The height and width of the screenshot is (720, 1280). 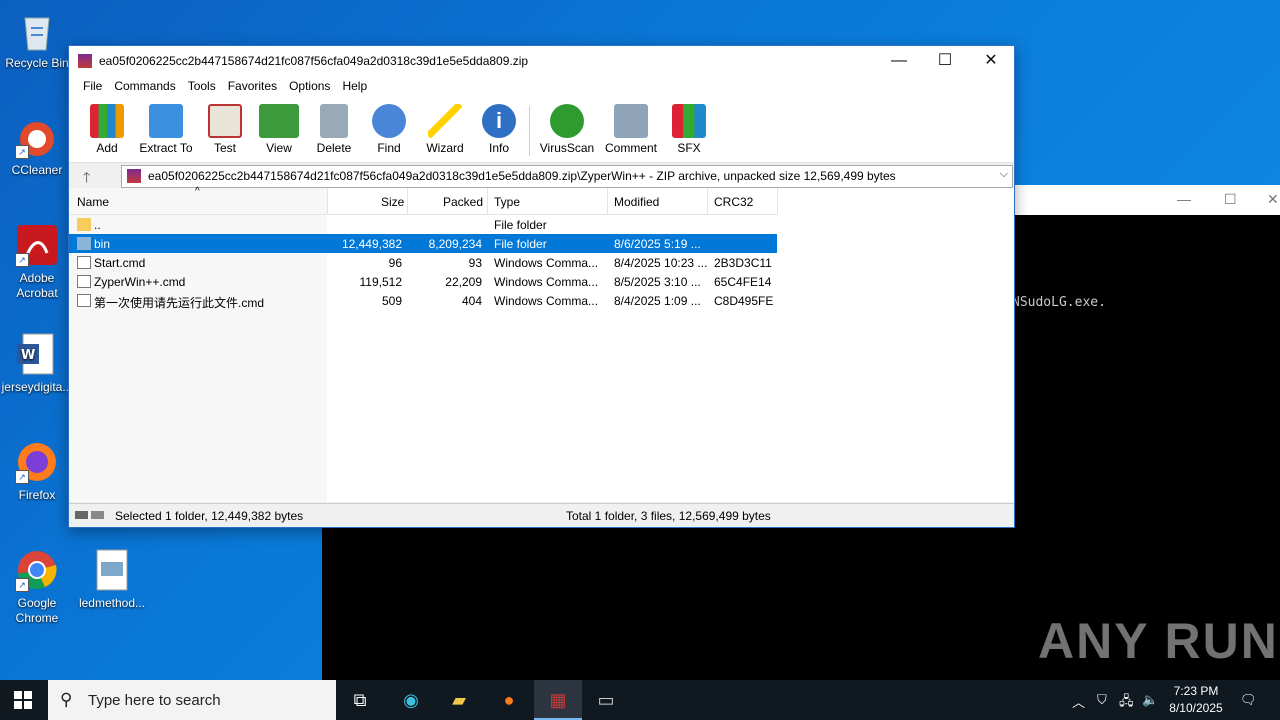 What do you see at coordinates (37, 495) in the screenshot?
I see `desktop-icon-label: Firefox` at bounding box center [37, 495].